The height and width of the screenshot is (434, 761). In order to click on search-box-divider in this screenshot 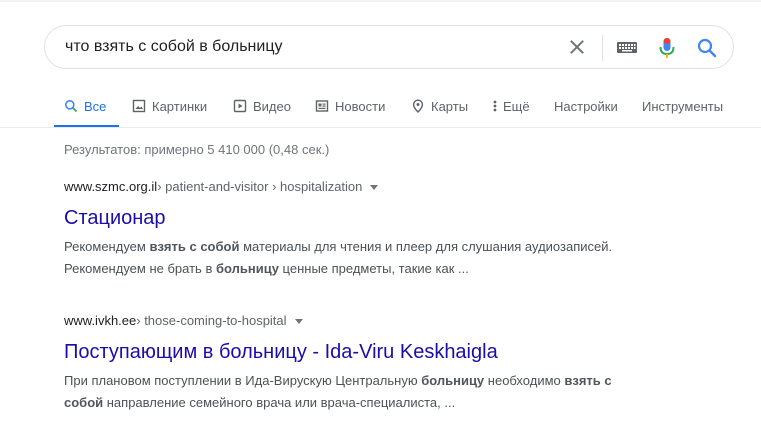, I will do `click(602, 48)`.